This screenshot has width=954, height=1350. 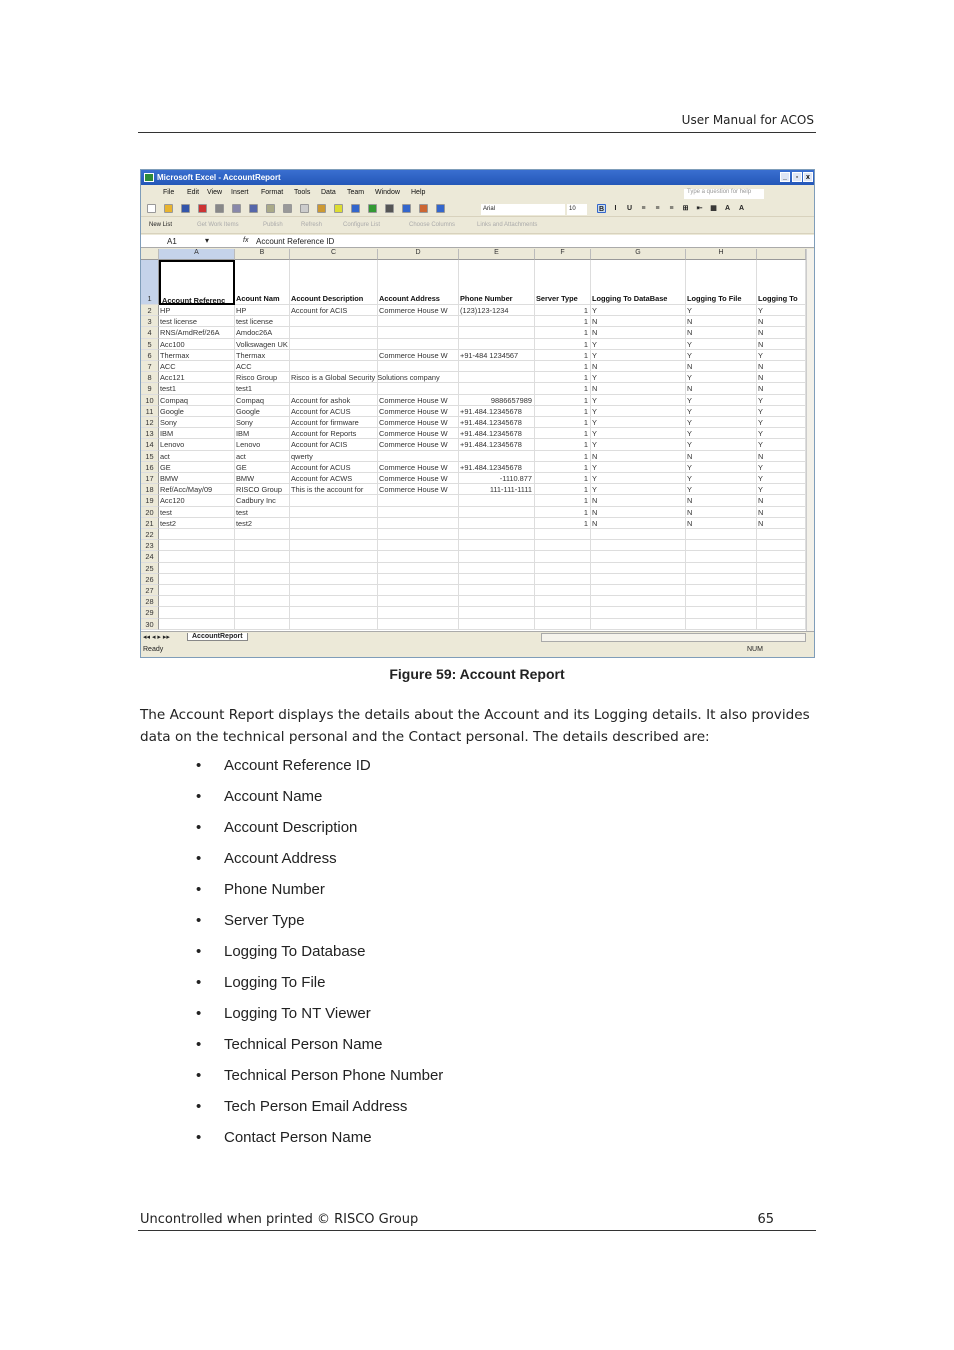 What do you see at coordinates (150, 254) in the screenshot?
I see `select-all-corner` at bounding box center [150, 254].